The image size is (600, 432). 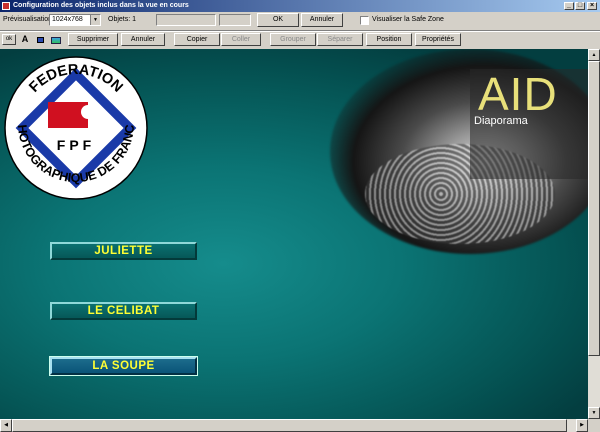 I want to click on safezone-checkbox, so click(x=364, y=20).